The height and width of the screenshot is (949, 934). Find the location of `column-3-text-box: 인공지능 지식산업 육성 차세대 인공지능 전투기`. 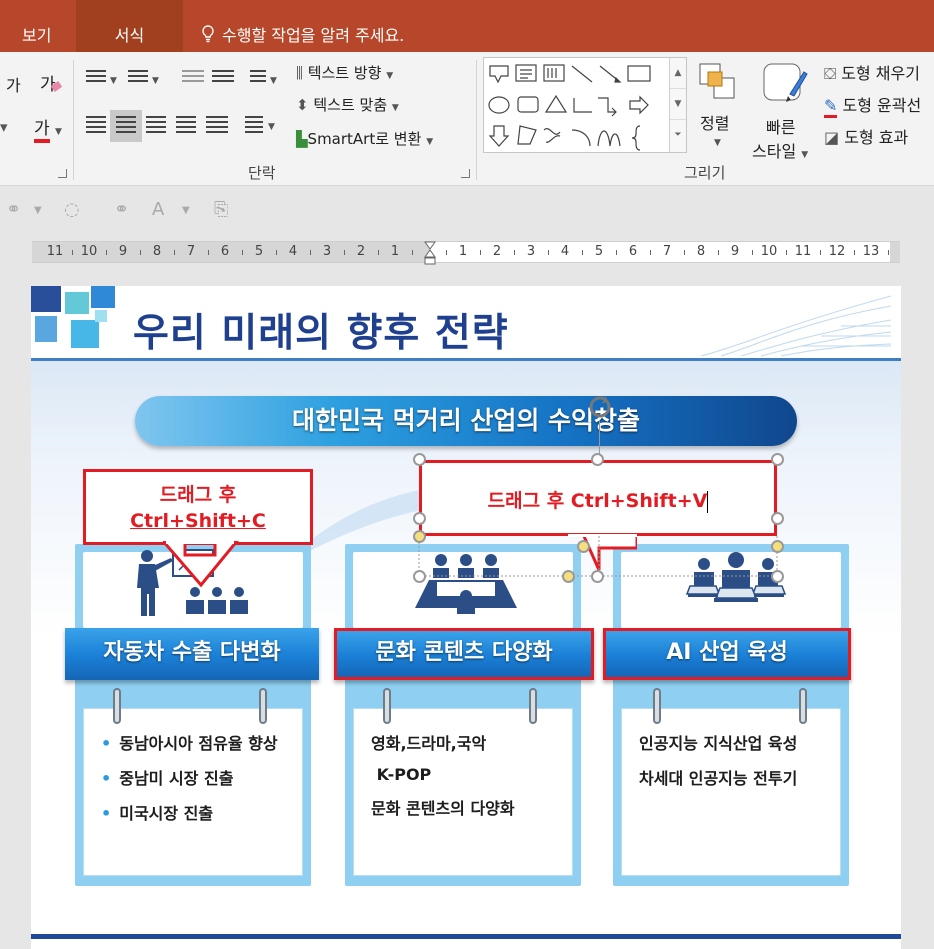

column-3-text-box: 인공지능 지식산업 육성 차세대 인공지능 전투기 is located at coordinates (731, 792).